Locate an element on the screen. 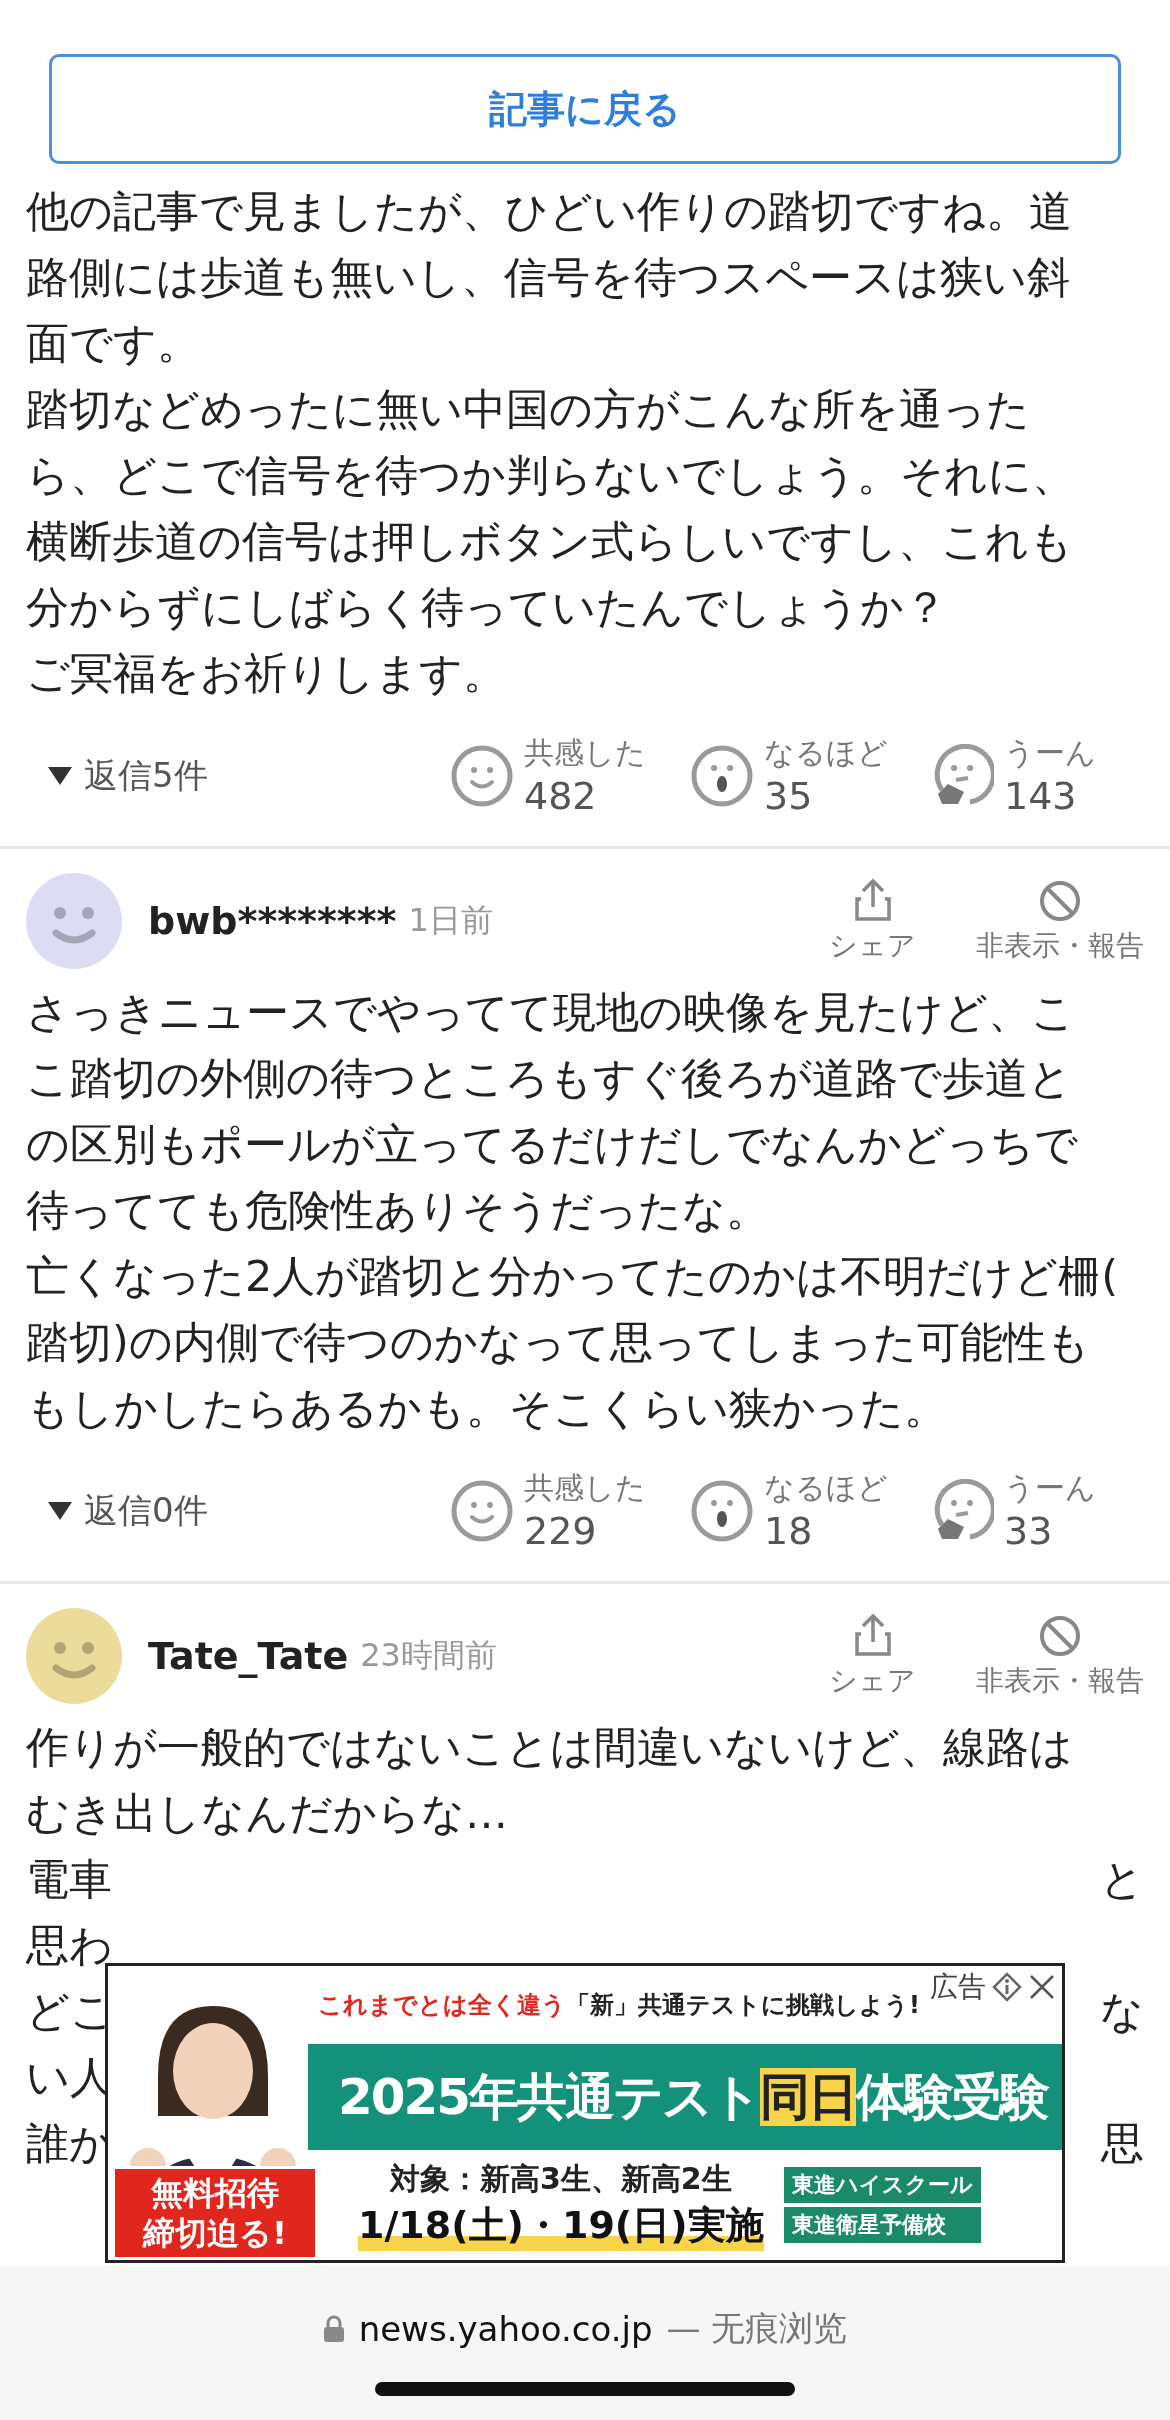 This screenshot has width=1170, height=2420. comment-text-line: 作りが一般的ではないことは間違いないけど、線路は is located at coordinates (549, 1747).